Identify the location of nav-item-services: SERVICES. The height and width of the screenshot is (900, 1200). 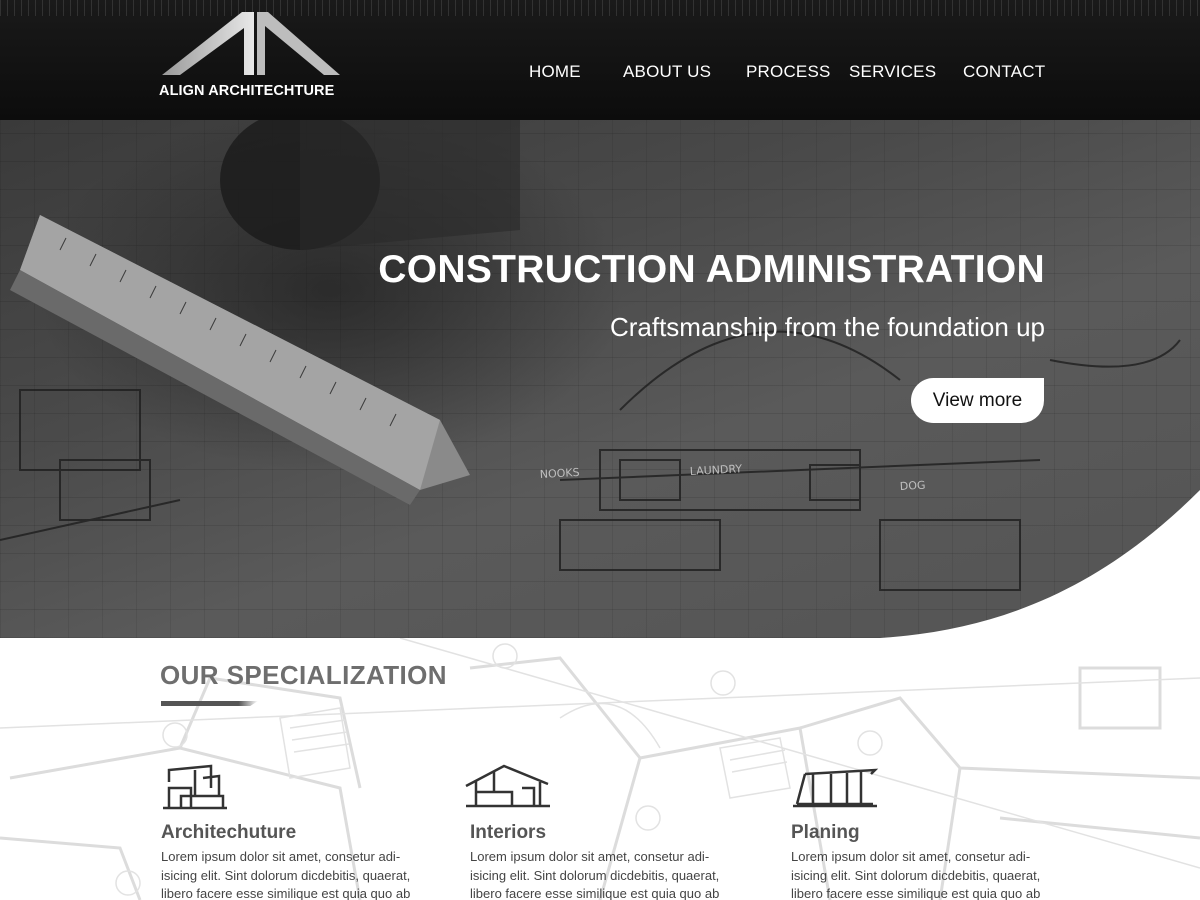
(892, 72).